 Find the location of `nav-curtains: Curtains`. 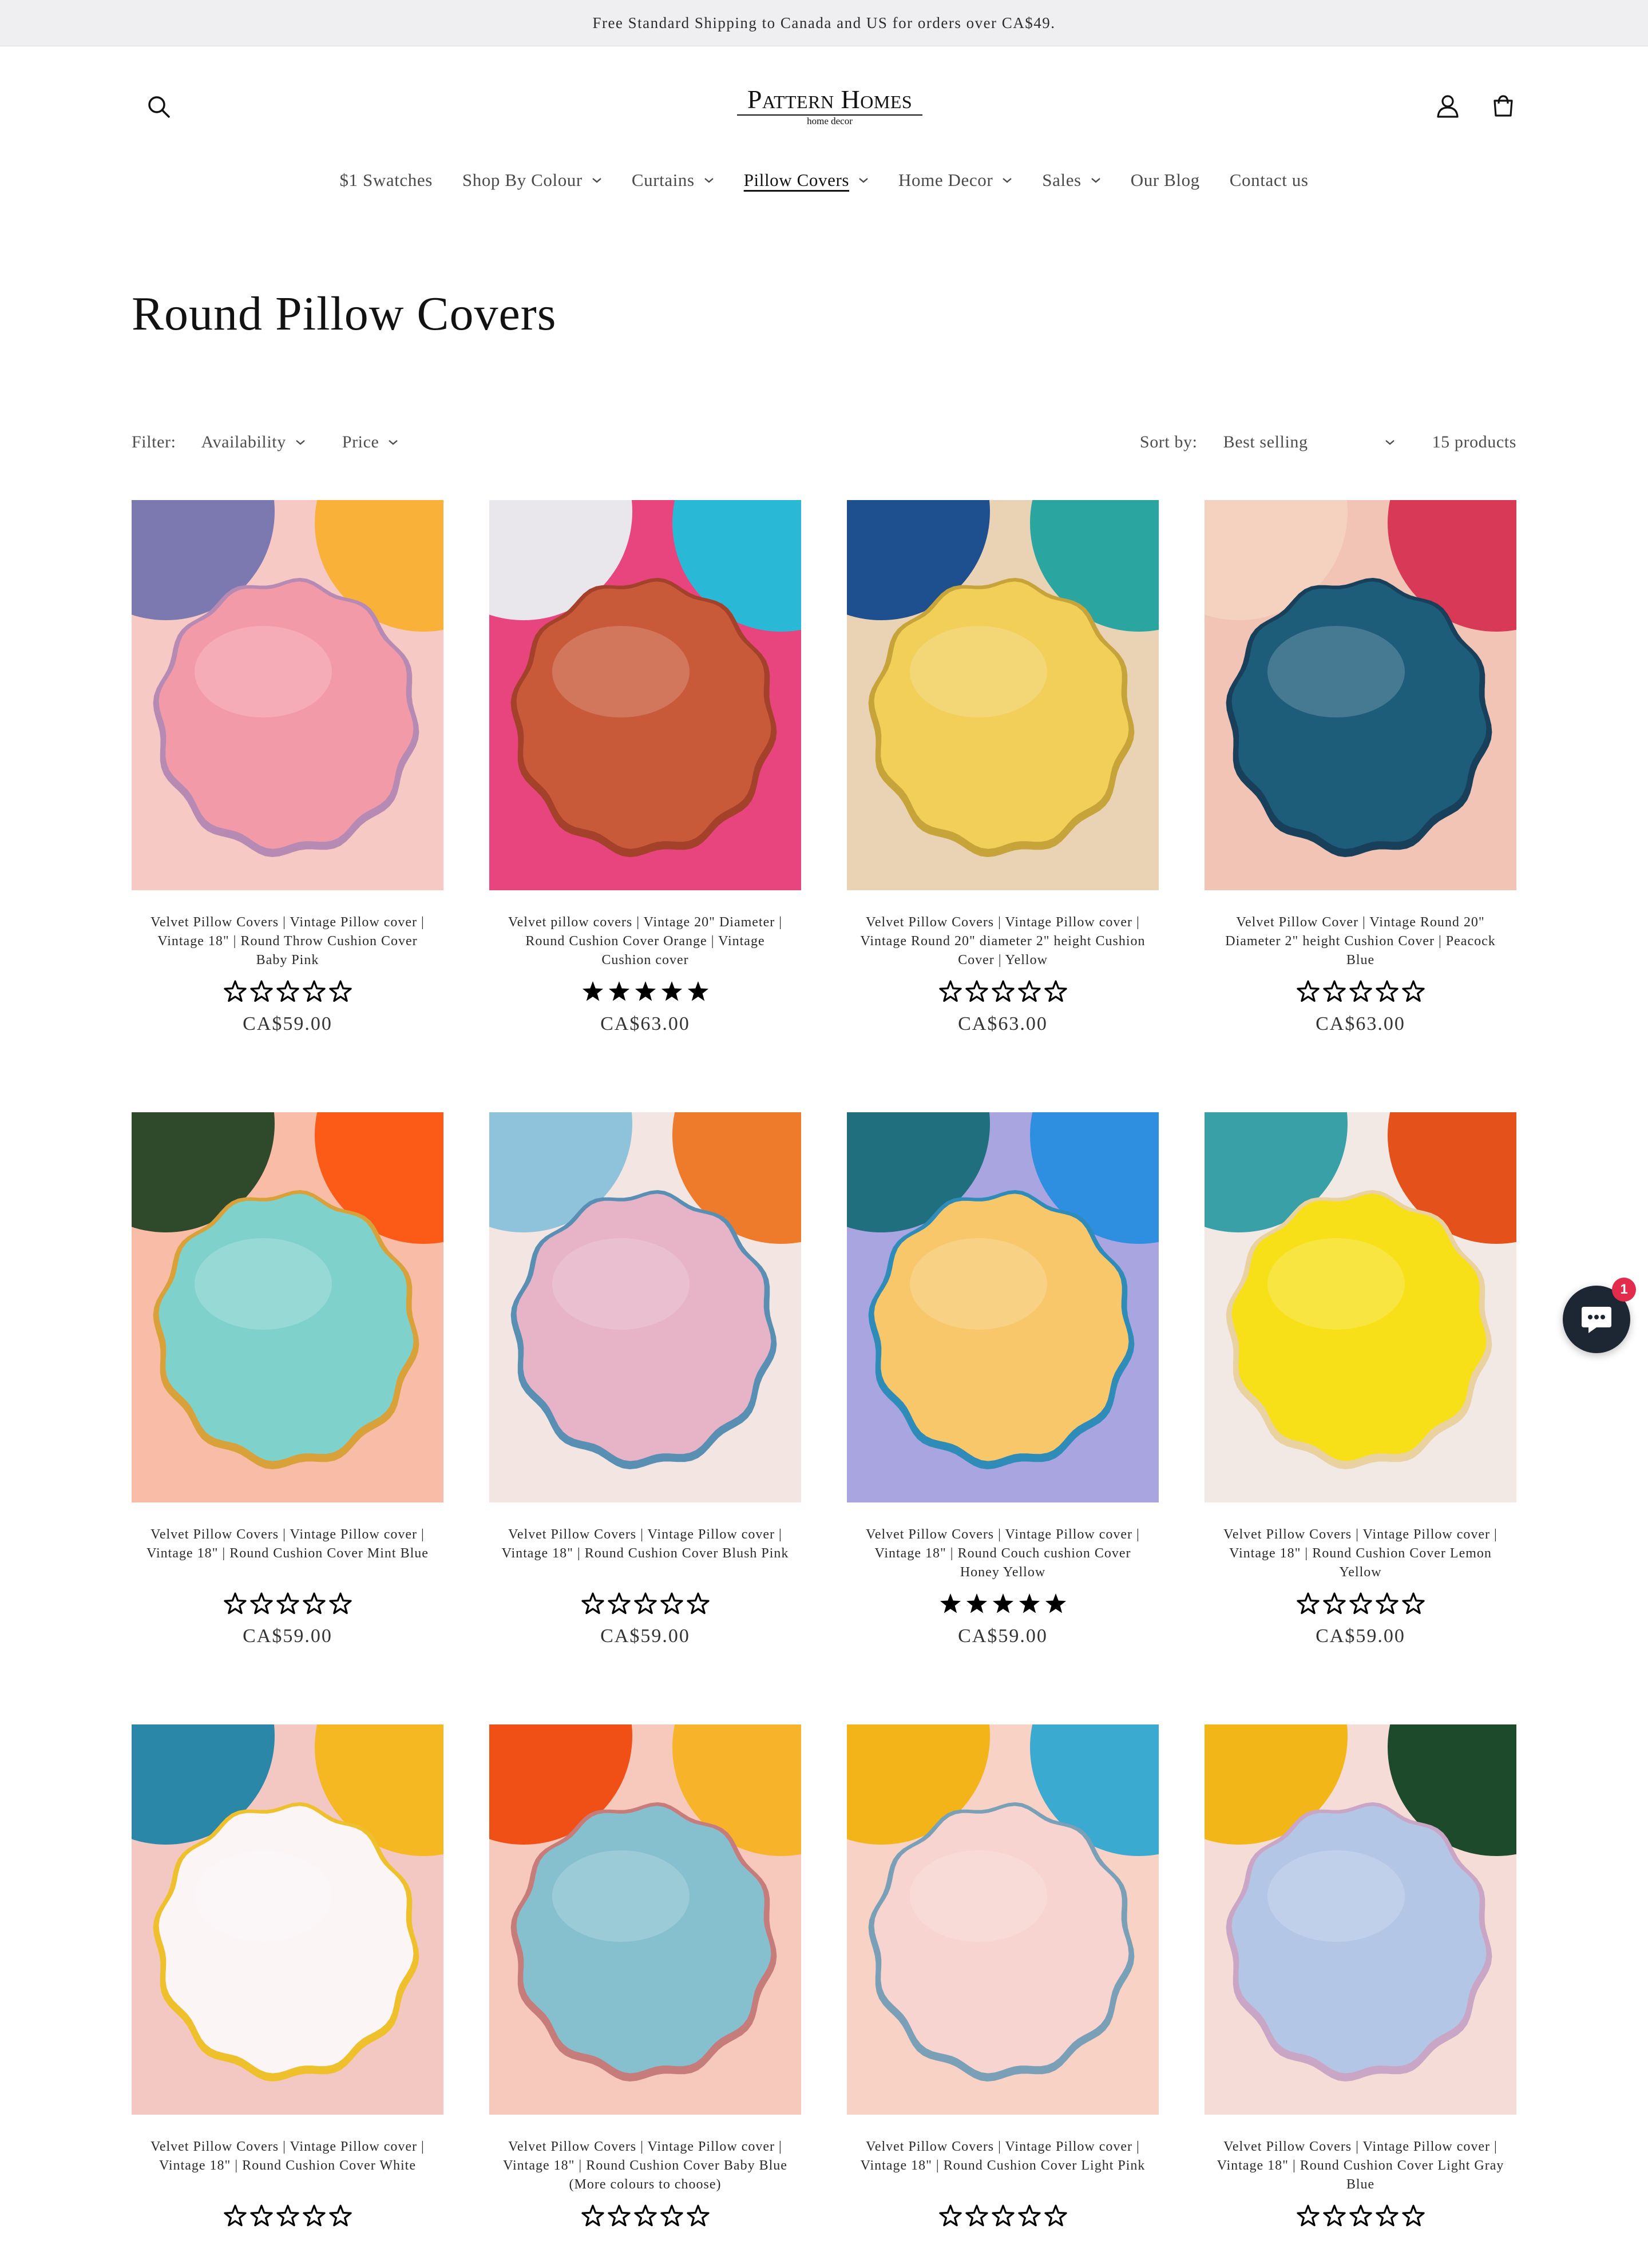

nav-curtains: Curtains is located at coordinates (673, 180).